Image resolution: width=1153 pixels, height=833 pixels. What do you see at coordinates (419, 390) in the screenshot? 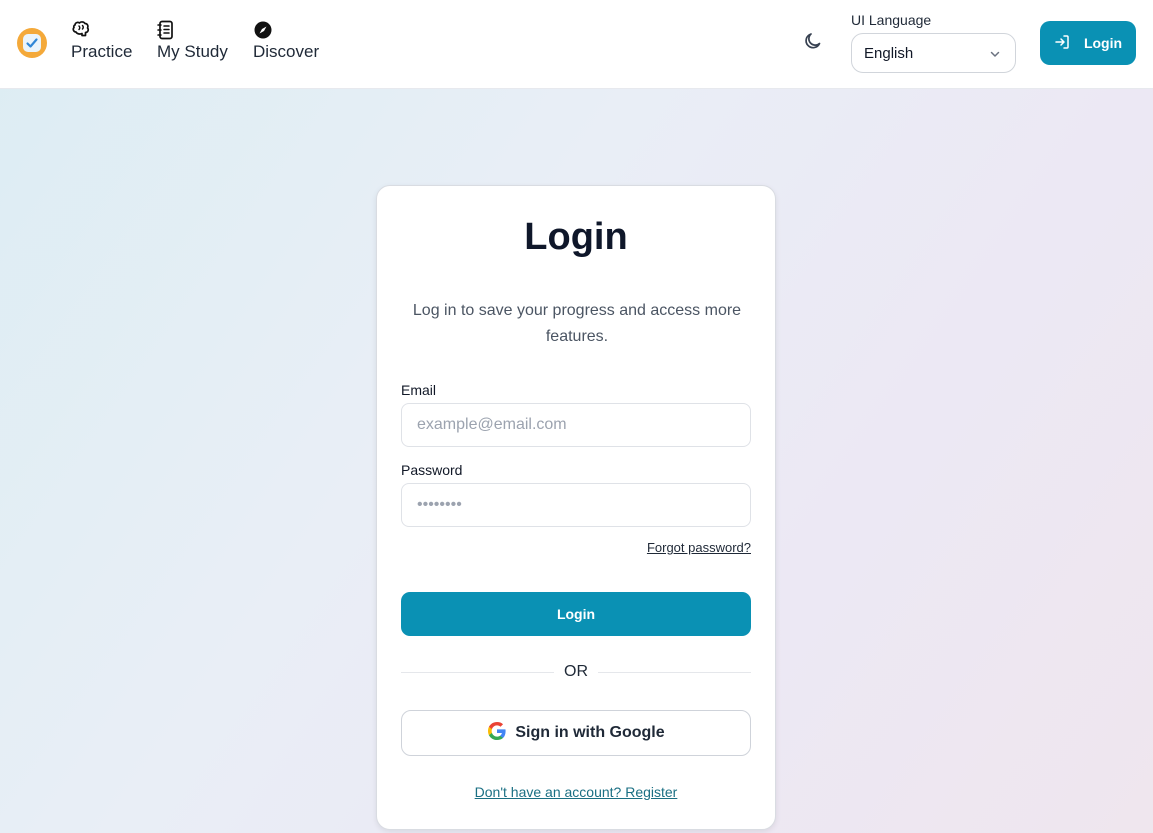
I see `email-label: Email` at bounding box center [419, 390].